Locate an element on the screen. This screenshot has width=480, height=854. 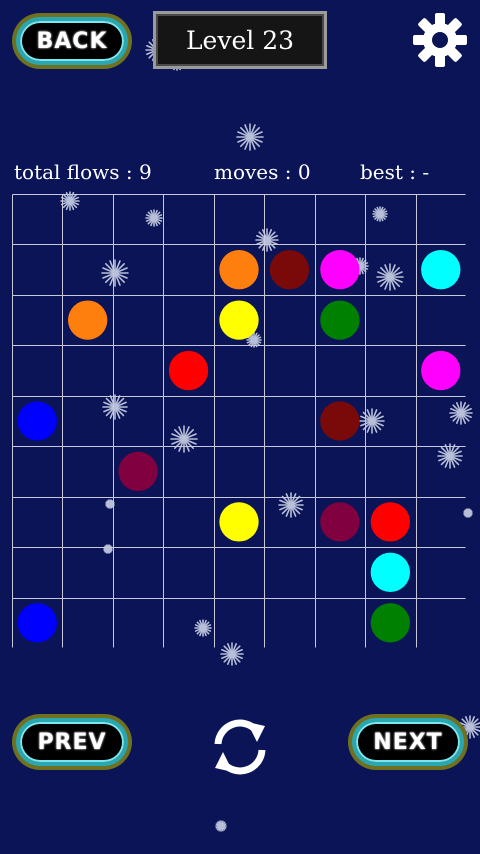
moves-text: moves : 0 is located at coordinates (262, 172).